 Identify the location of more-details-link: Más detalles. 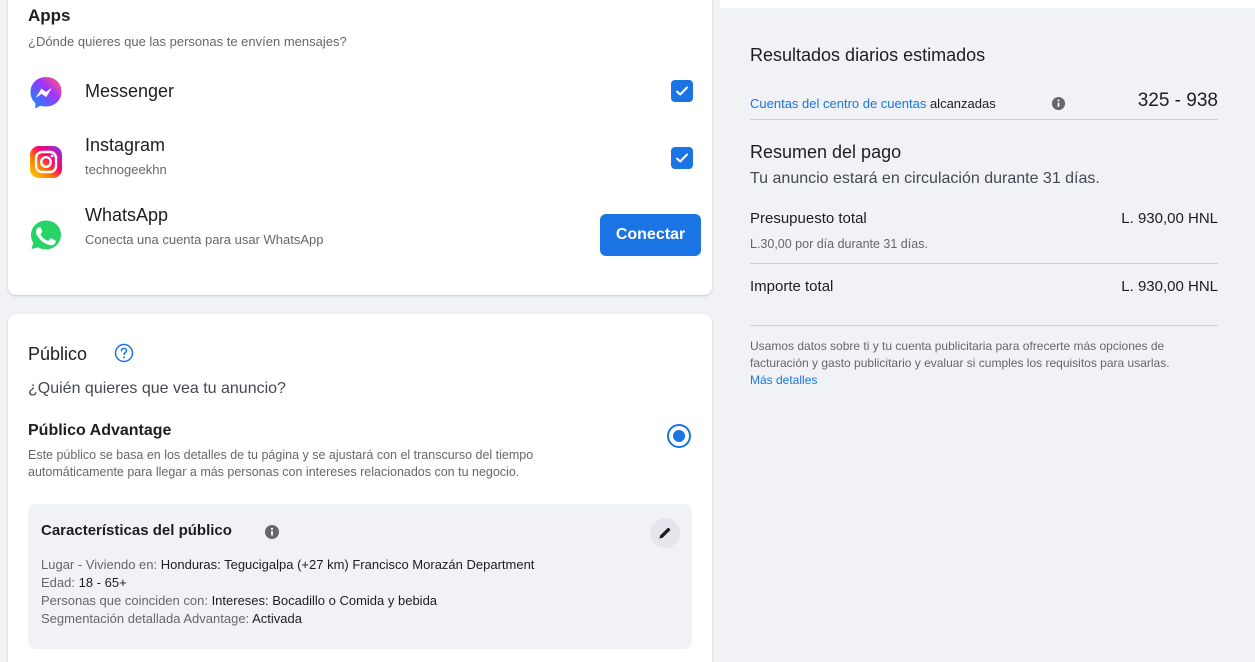
(783, 380).